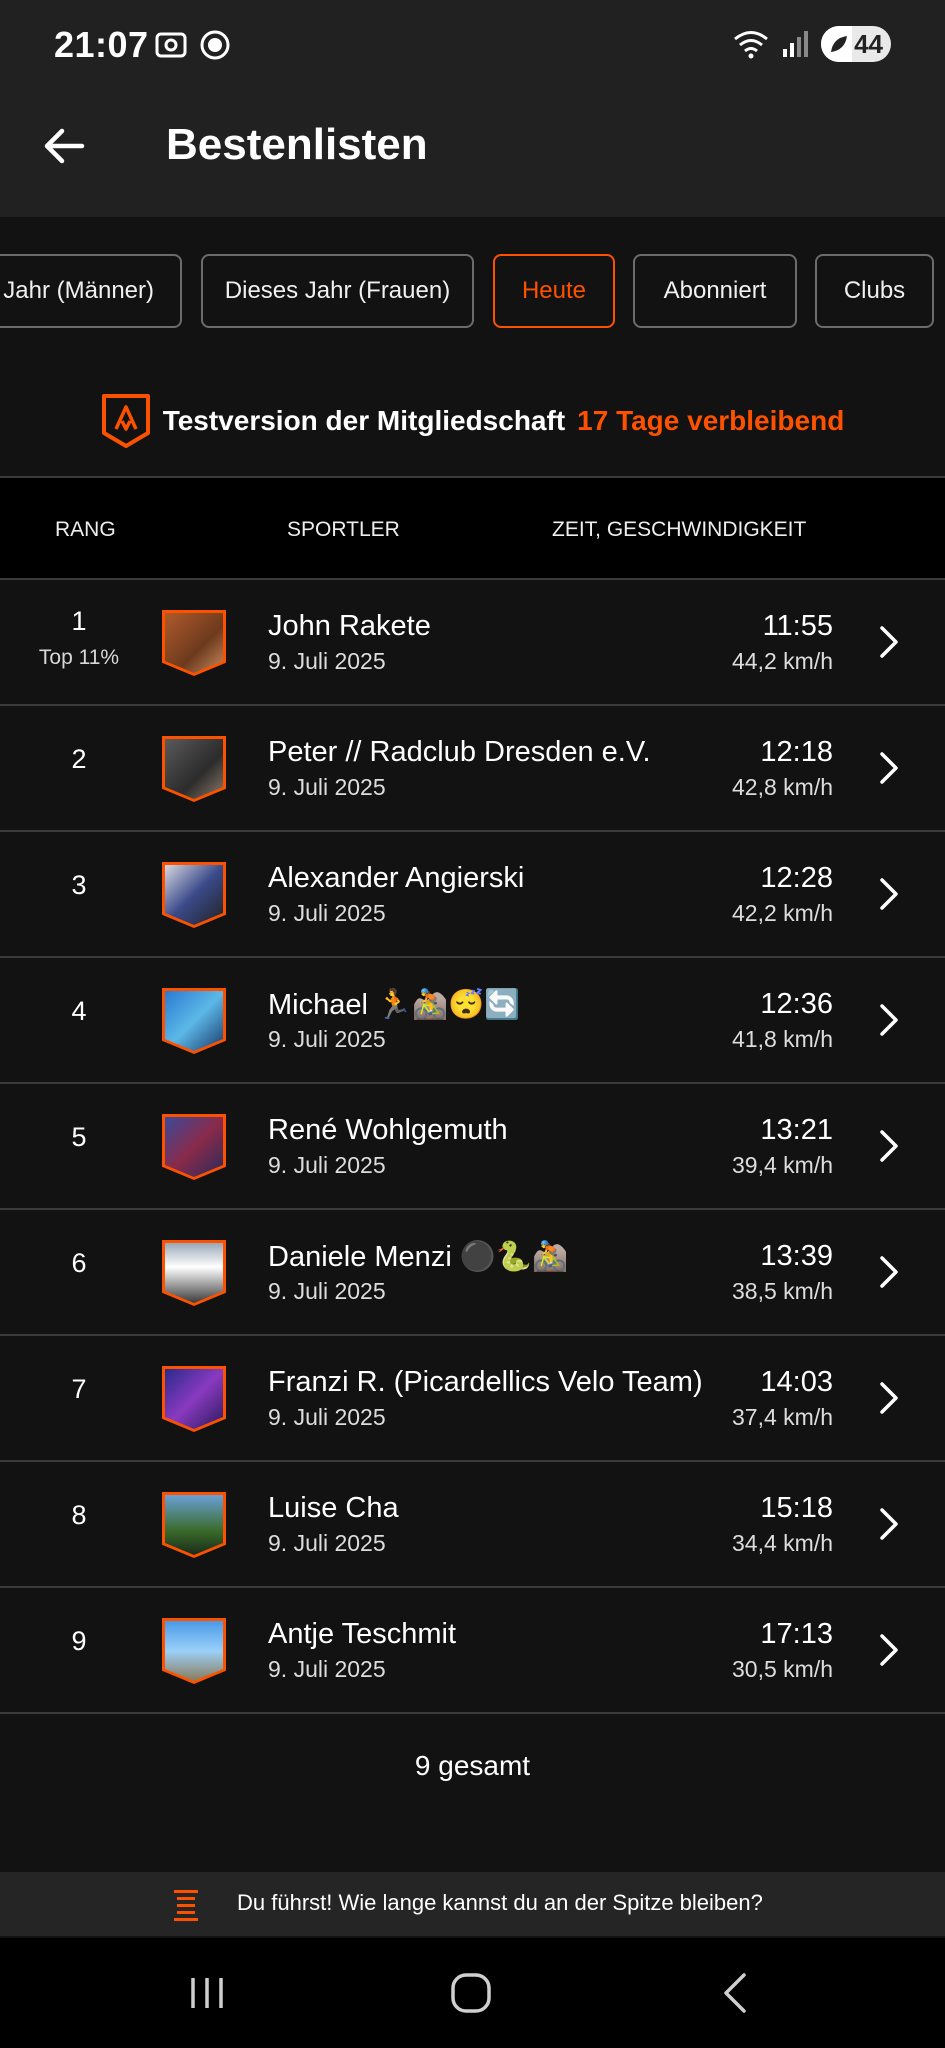 The height and width of the screenshot is (2048, 945). I want to click on arrow-left-icon, so click(64, 146).